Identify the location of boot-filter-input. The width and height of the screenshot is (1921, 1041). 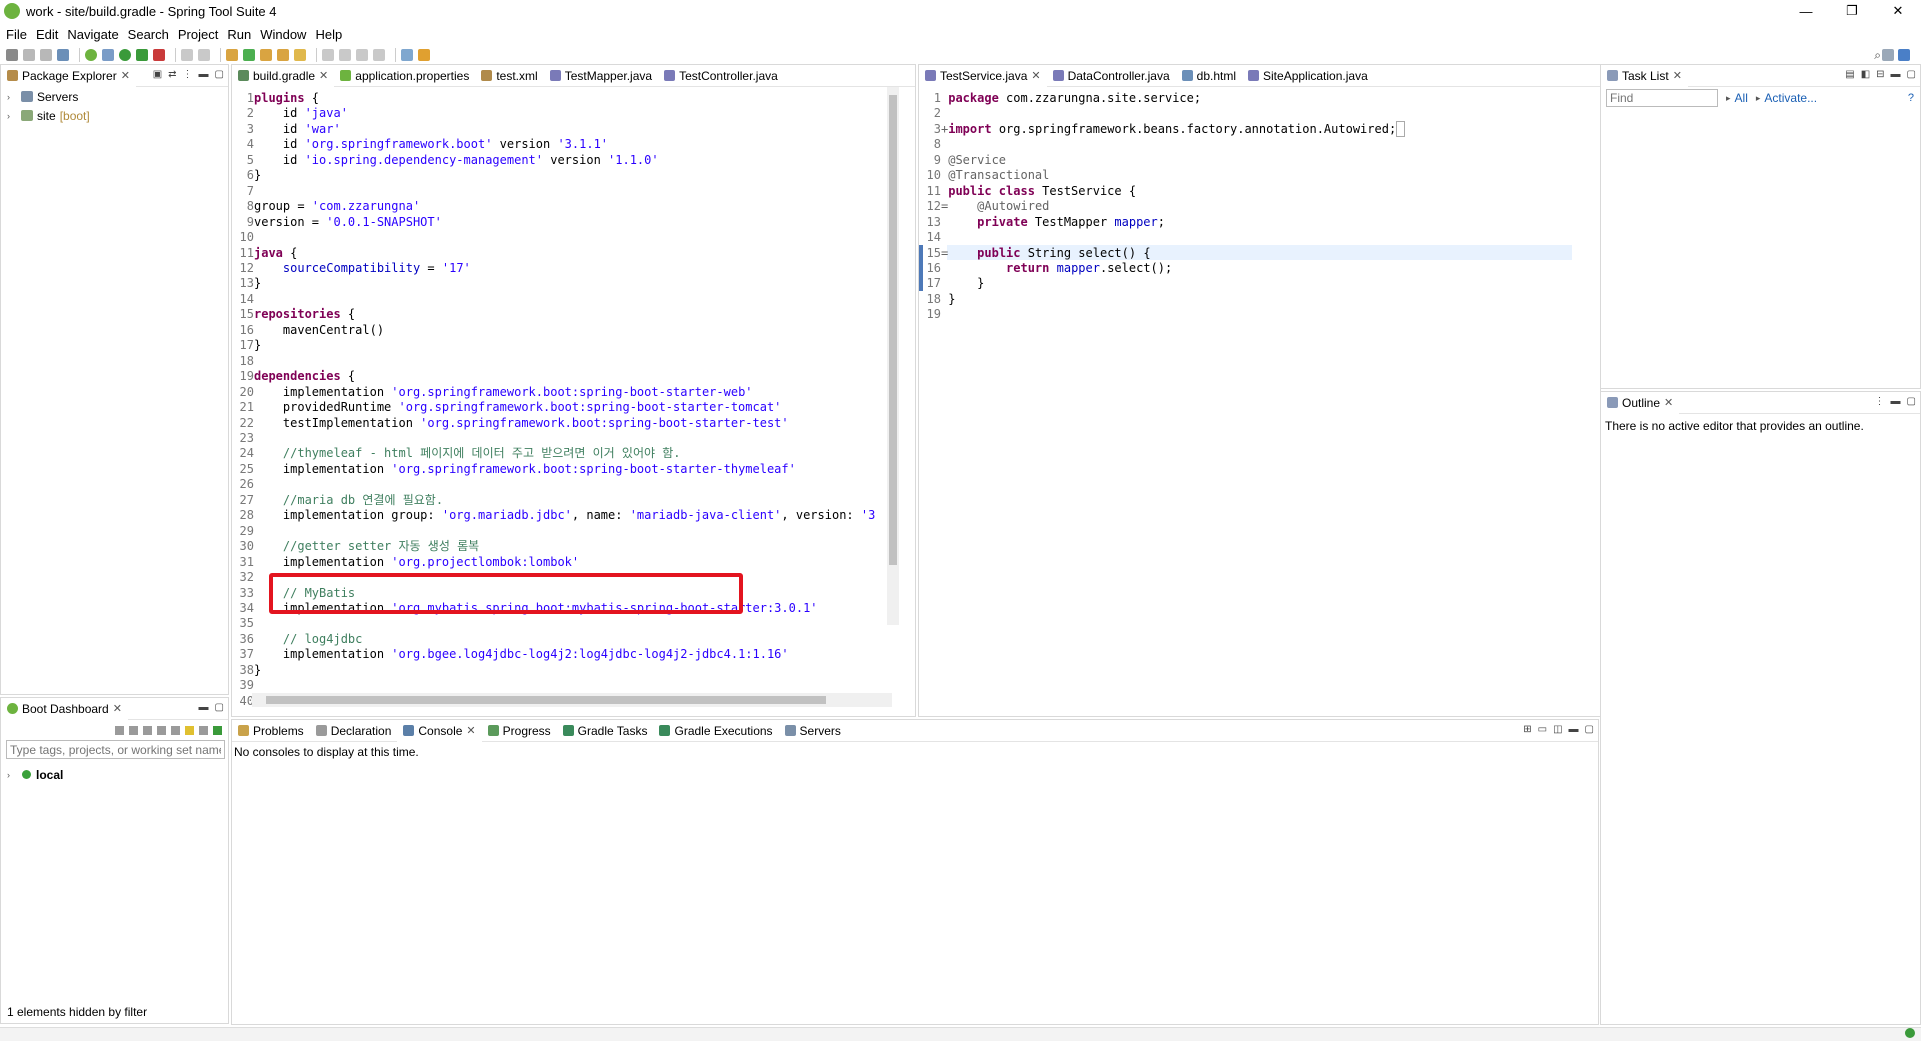
(115, 749).